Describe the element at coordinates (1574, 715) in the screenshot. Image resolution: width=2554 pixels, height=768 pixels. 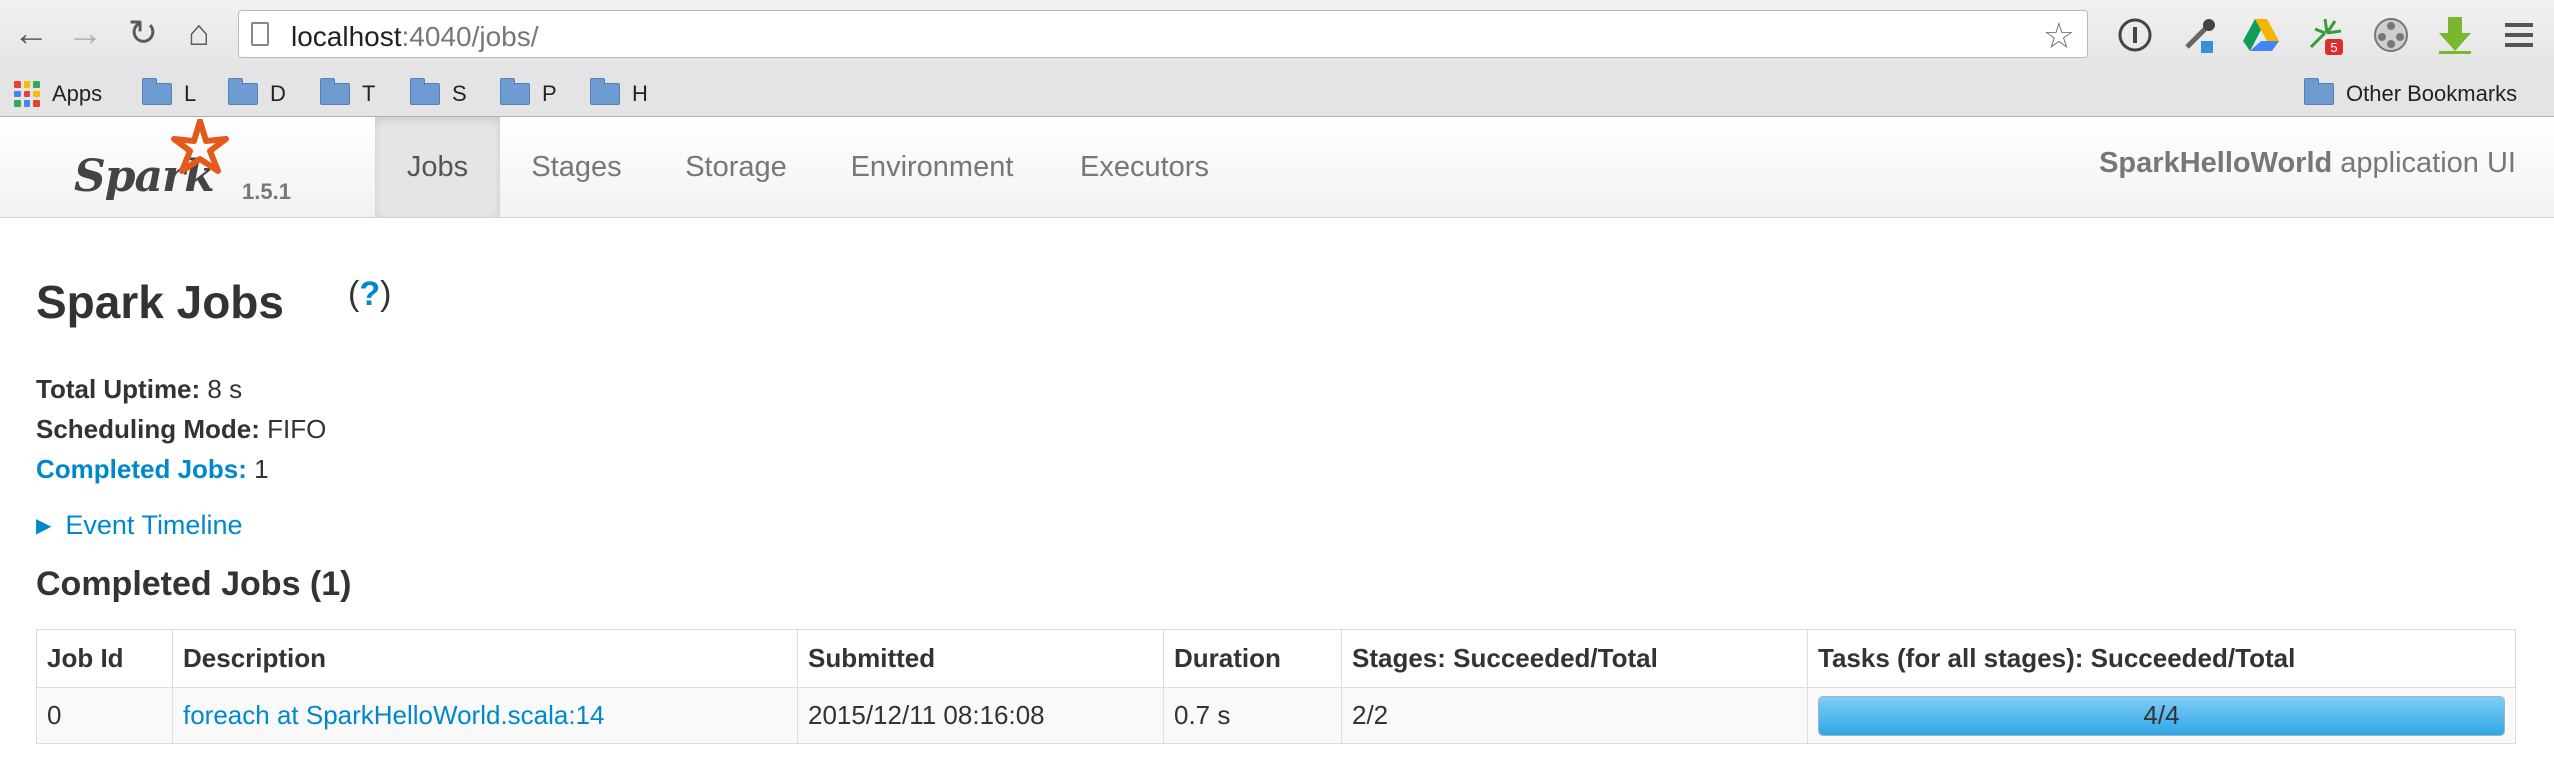
I see `stages-cell: 2/2` at that location.